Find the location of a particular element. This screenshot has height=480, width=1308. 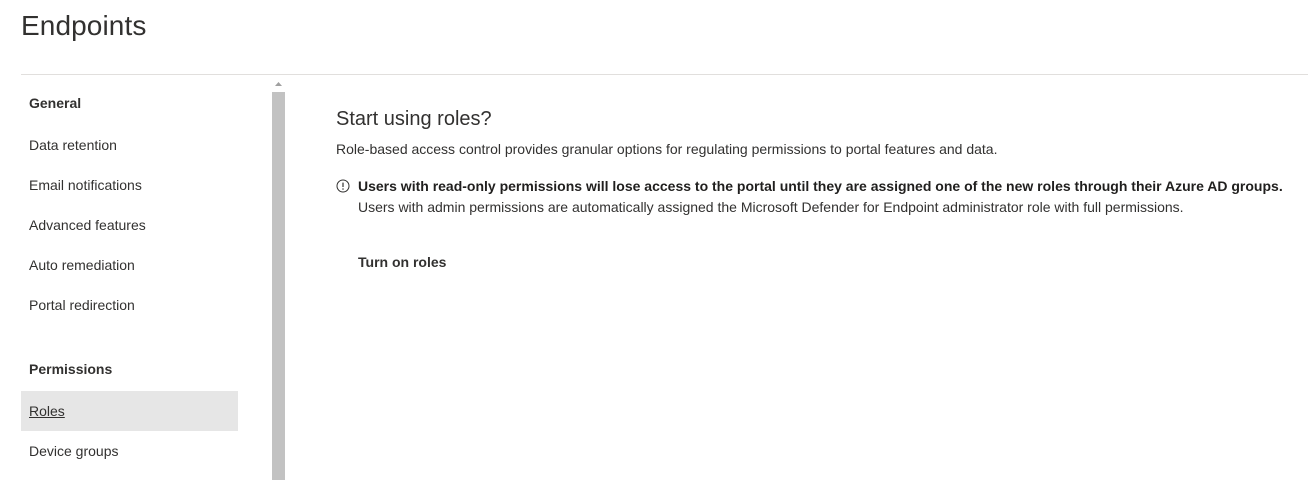

sidebar-item-label: Auto remediation is located at coordinates (82, 265).